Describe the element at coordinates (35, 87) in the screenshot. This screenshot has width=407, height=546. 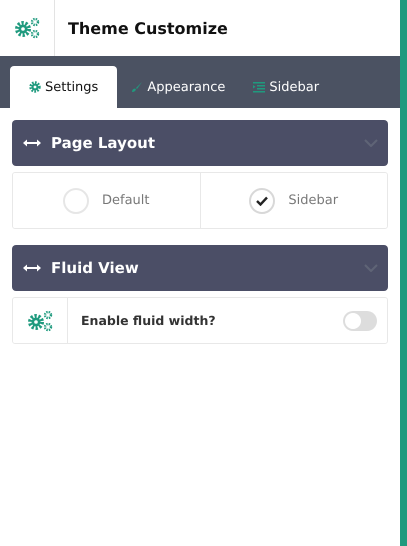
I see `gear-icon` at that location.